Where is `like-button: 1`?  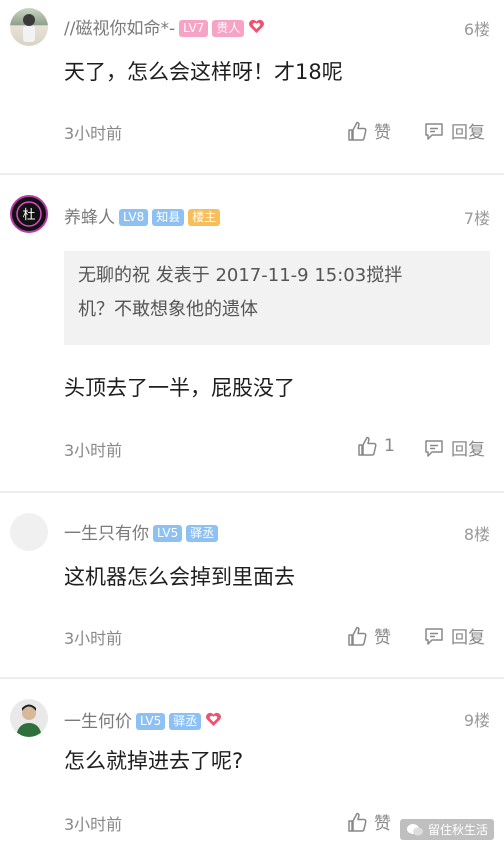 like-button: 1 is located at coordinates (375, 446).